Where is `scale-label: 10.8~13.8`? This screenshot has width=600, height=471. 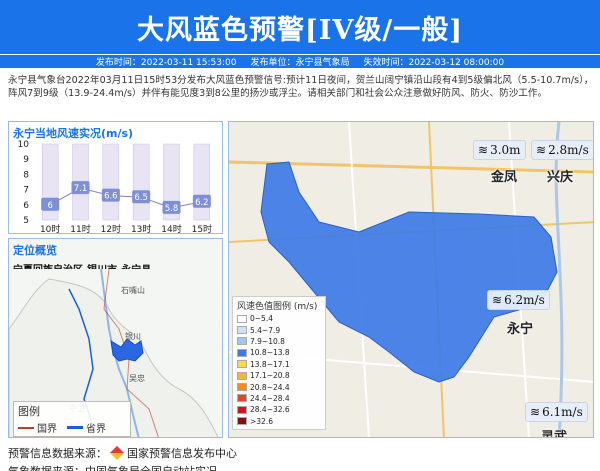 scale-label: 10.8~13.8 is located at coordinates (270, 353).